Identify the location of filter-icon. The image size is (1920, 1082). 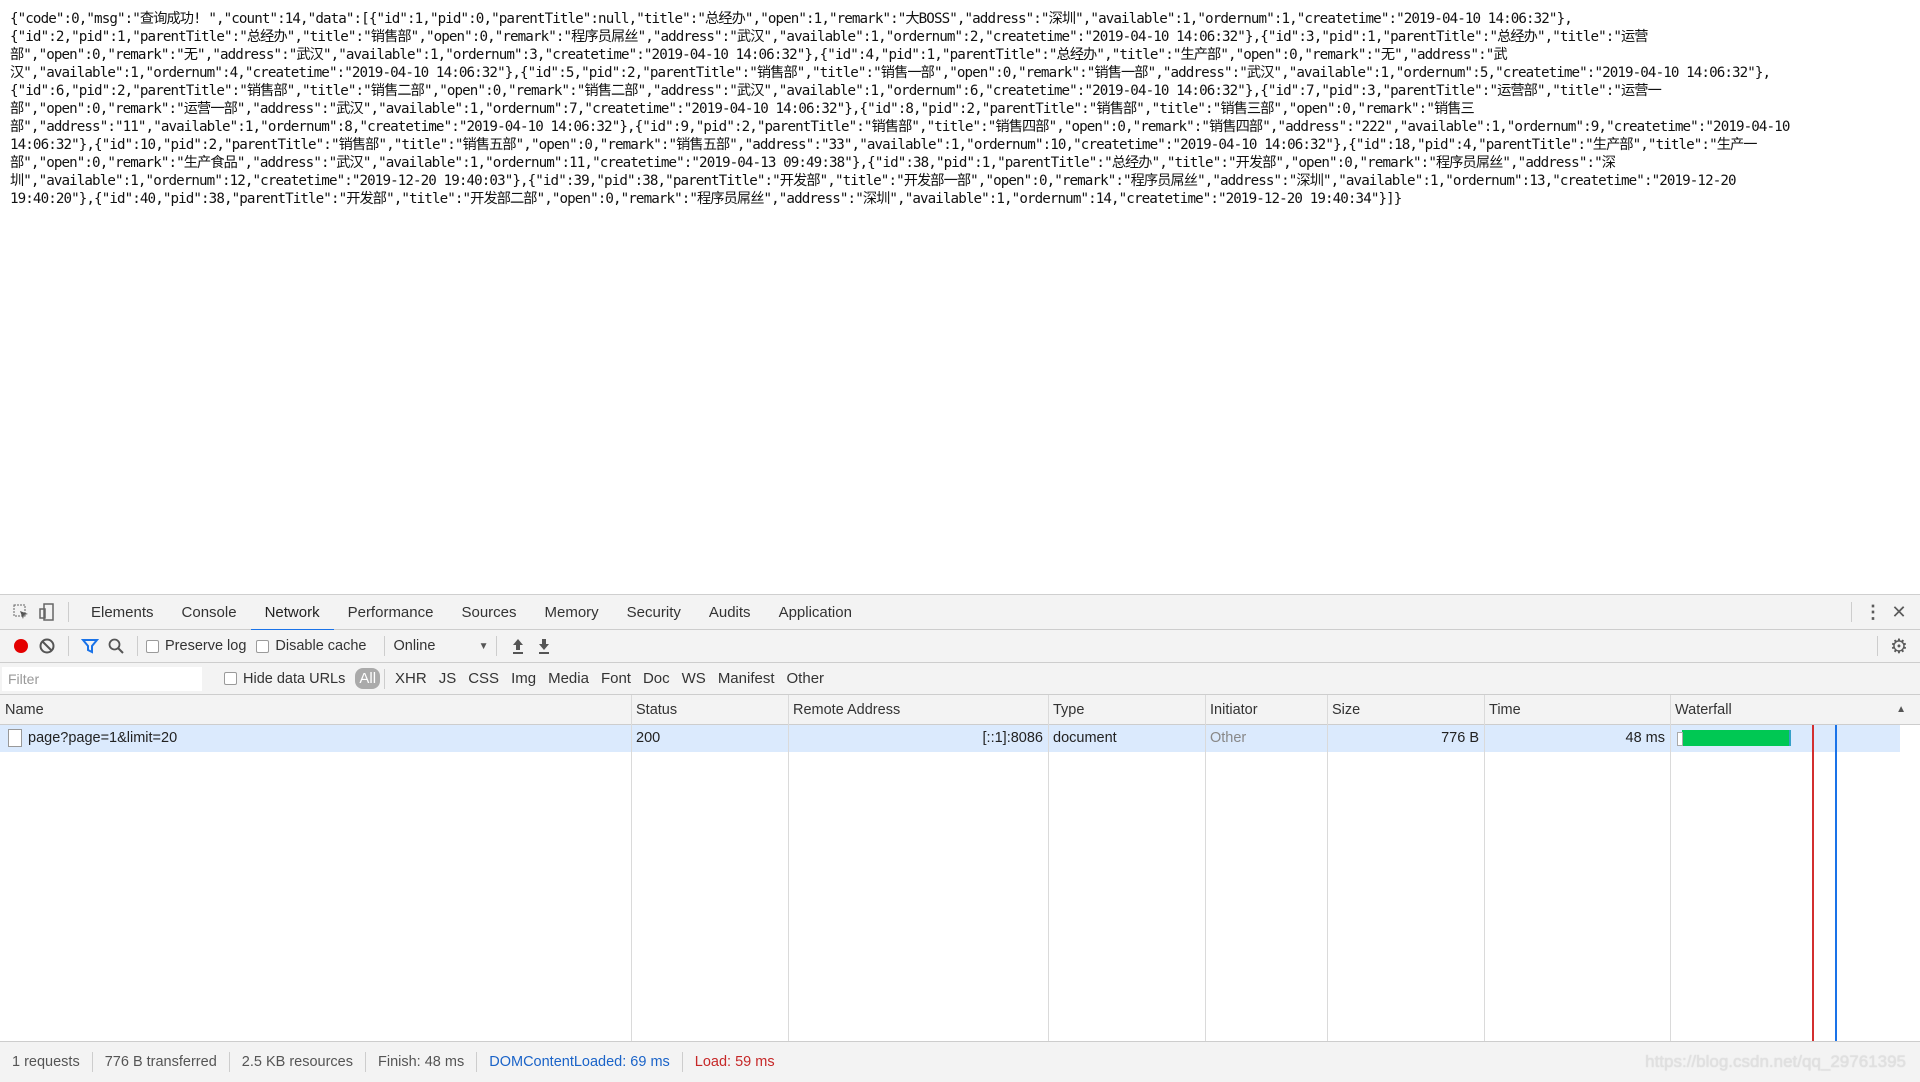
(90, 646).